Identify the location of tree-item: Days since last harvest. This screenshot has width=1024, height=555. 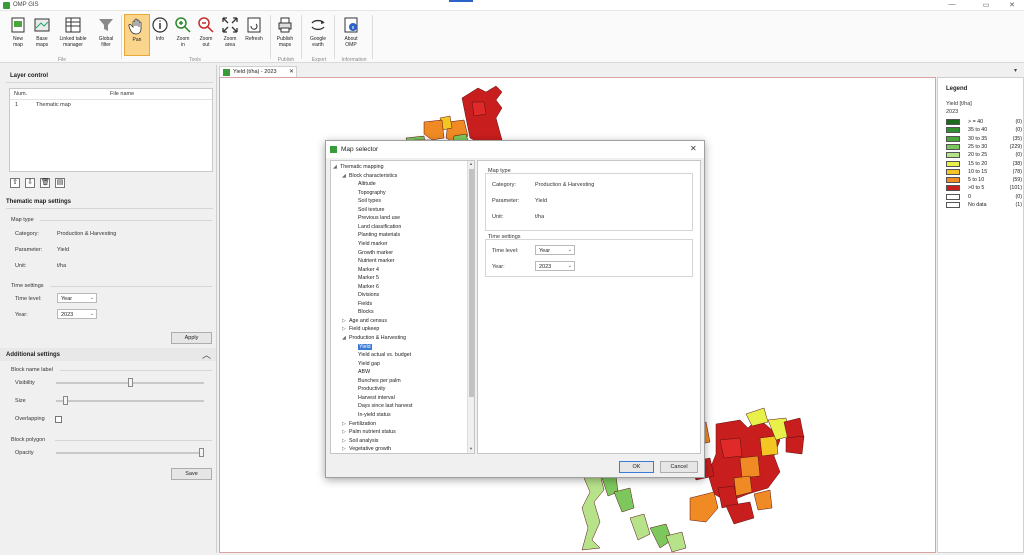
(381, 406).